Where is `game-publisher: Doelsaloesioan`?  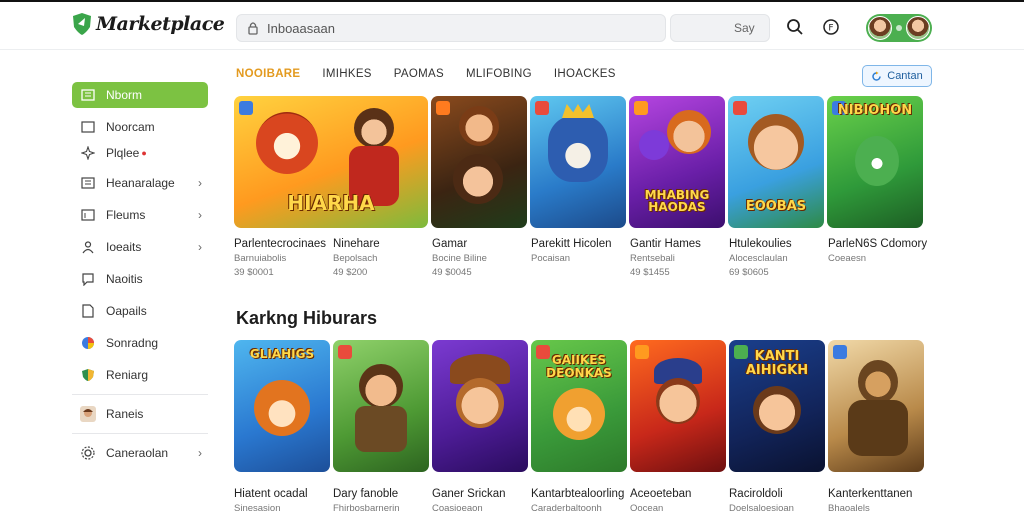 game-publisher: Doelsaloesioan is located at coordinates (761, 507).